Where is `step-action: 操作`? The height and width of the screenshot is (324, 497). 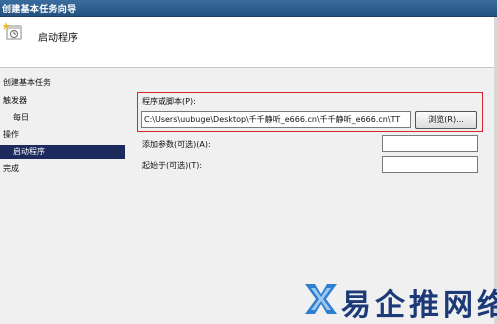
step-action: 操作 is located at coordinates (62, 135).